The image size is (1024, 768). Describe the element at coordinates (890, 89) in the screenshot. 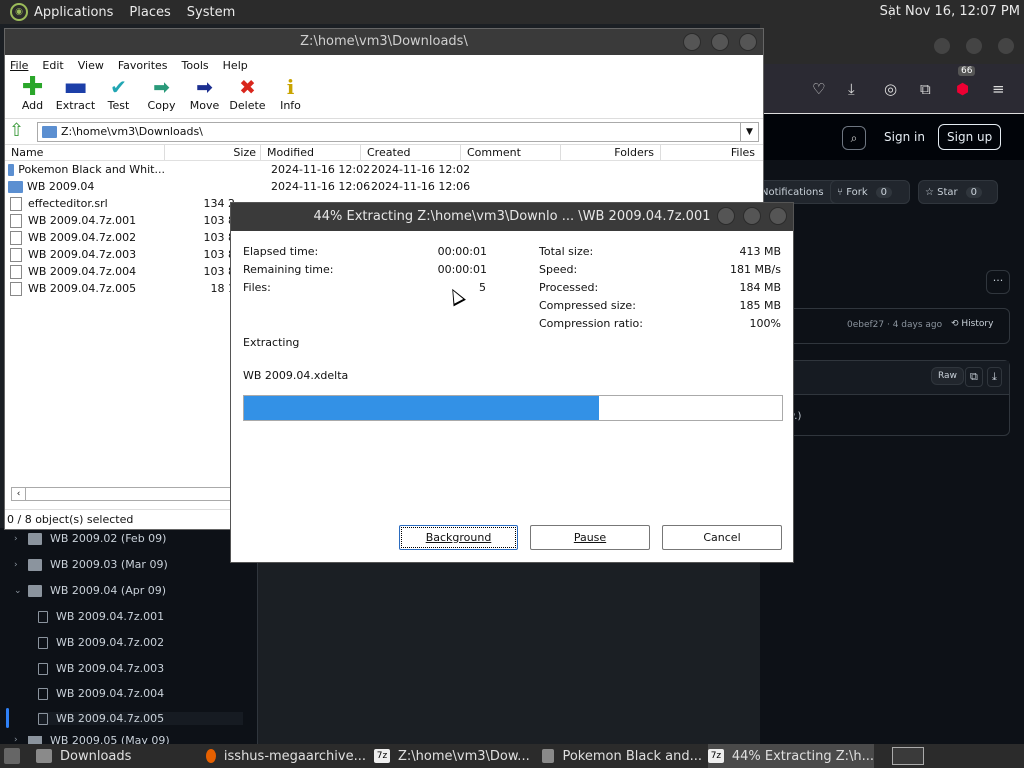

I see `account-icon: ◎` at that location.